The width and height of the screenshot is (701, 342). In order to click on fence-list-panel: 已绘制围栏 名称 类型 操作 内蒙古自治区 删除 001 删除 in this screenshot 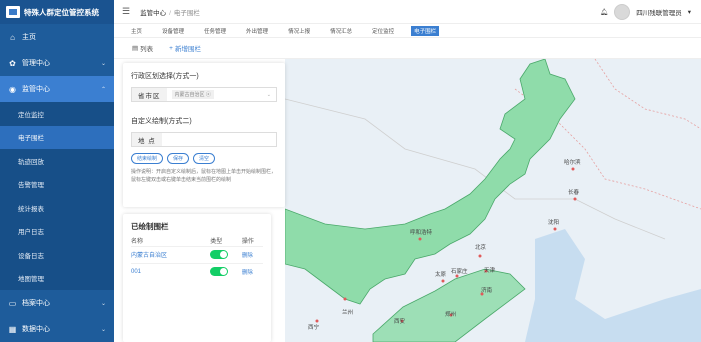, I will do `click(197, 278)`.